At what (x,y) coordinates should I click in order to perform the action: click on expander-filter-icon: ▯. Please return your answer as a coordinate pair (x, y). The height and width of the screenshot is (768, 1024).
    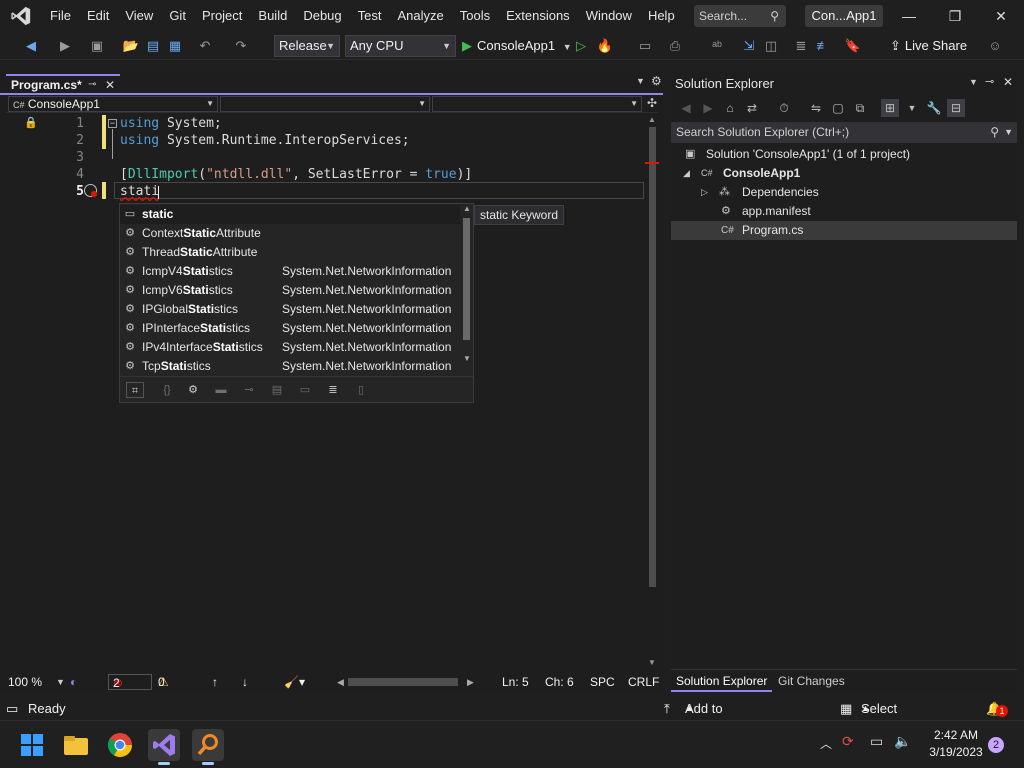
    Looking at the image, I should click on (361, 390).